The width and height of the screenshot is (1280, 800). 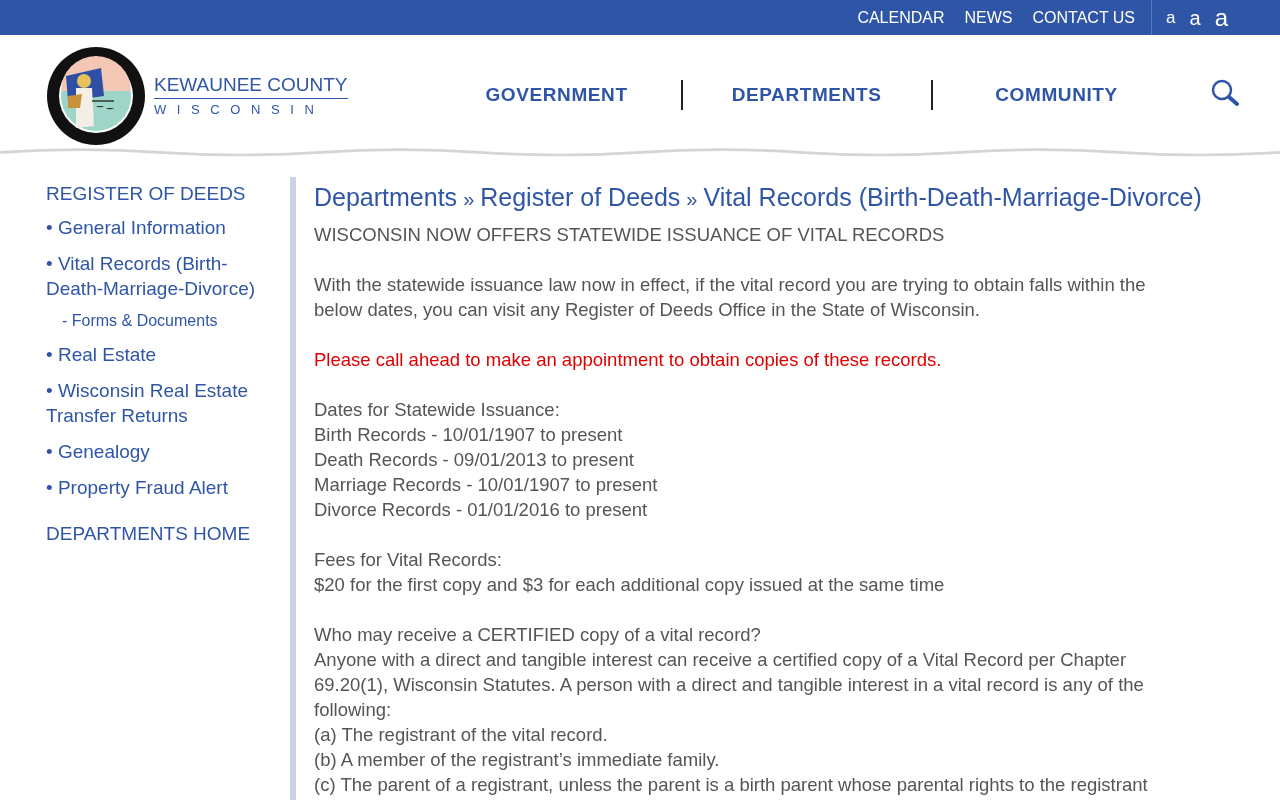 What do you see at coordinates (156, 487) in the screenshot?
I see `sidebar-item: • Property Fraud Alert` at bounding box center [156, 487].